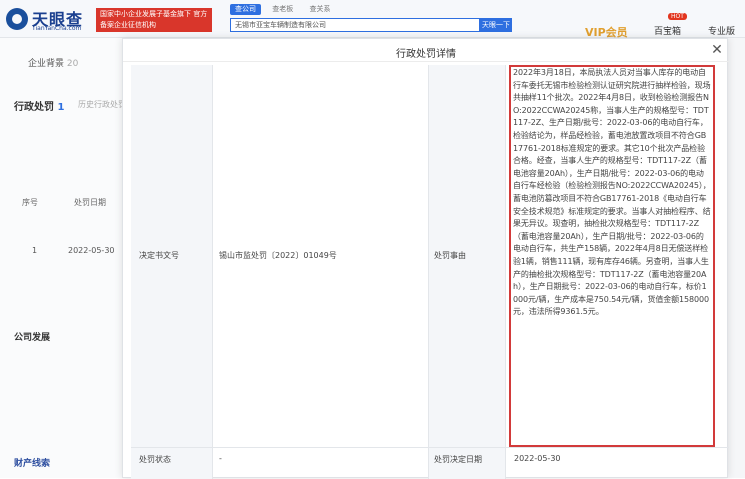  What do you see at coordinates (220, 458) in the screenshot?
I see `penalty-status-value: -` at bounding box center [220, 458].